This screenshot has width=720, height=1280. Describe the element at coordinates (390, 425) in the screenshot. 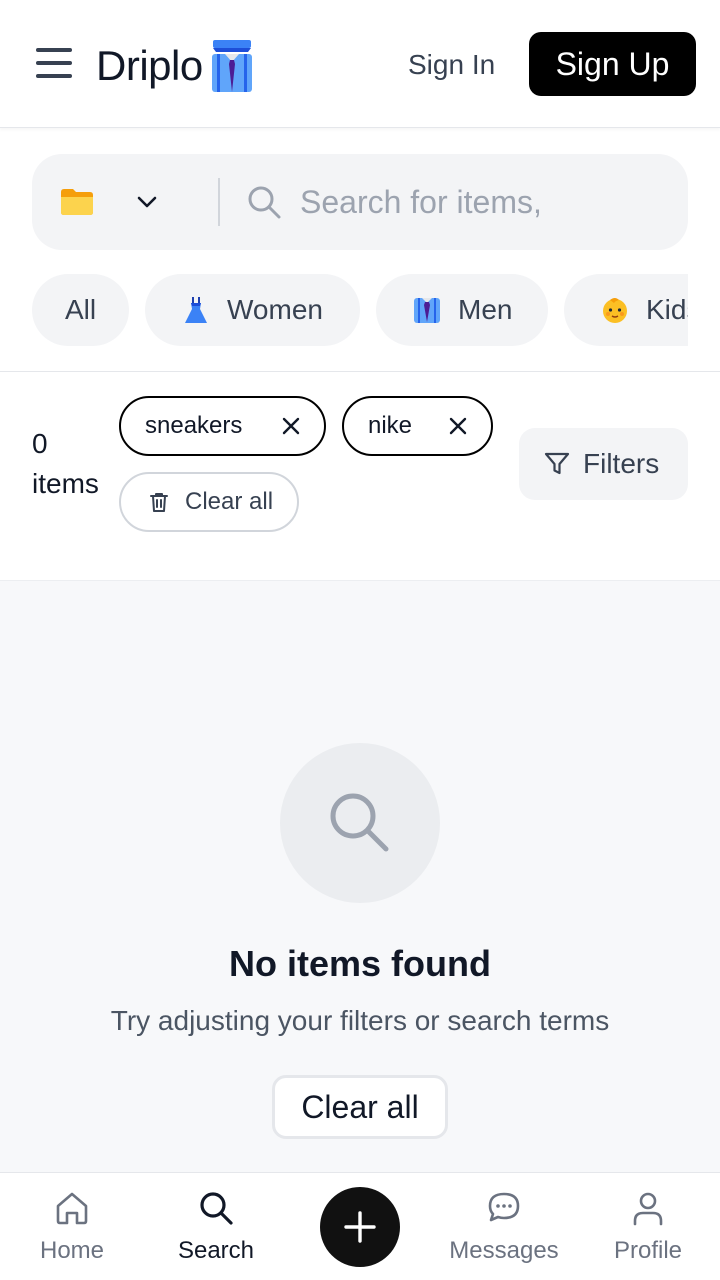

I see `filter-chip-label: nike` at that location.